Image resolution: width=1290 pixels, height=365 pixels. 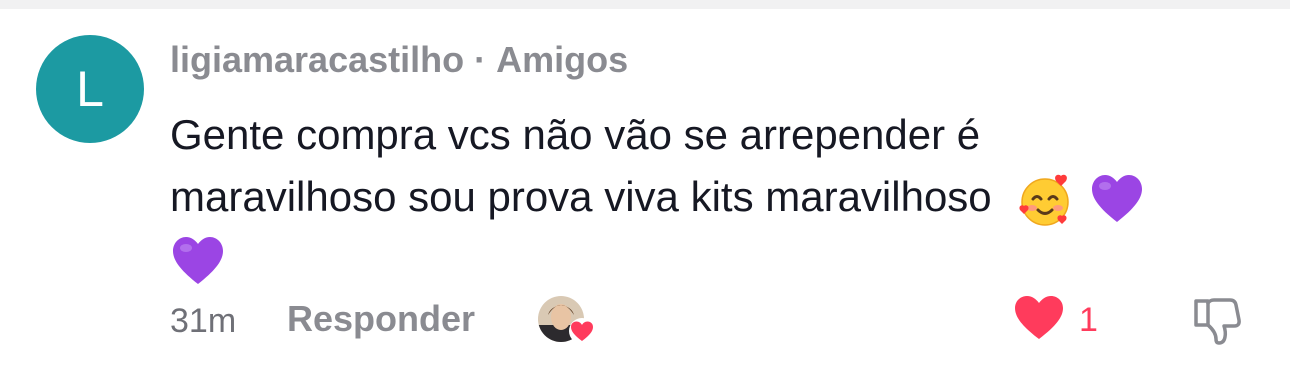 I want to click on avatar-initial: L, so click(x=90, y=89).